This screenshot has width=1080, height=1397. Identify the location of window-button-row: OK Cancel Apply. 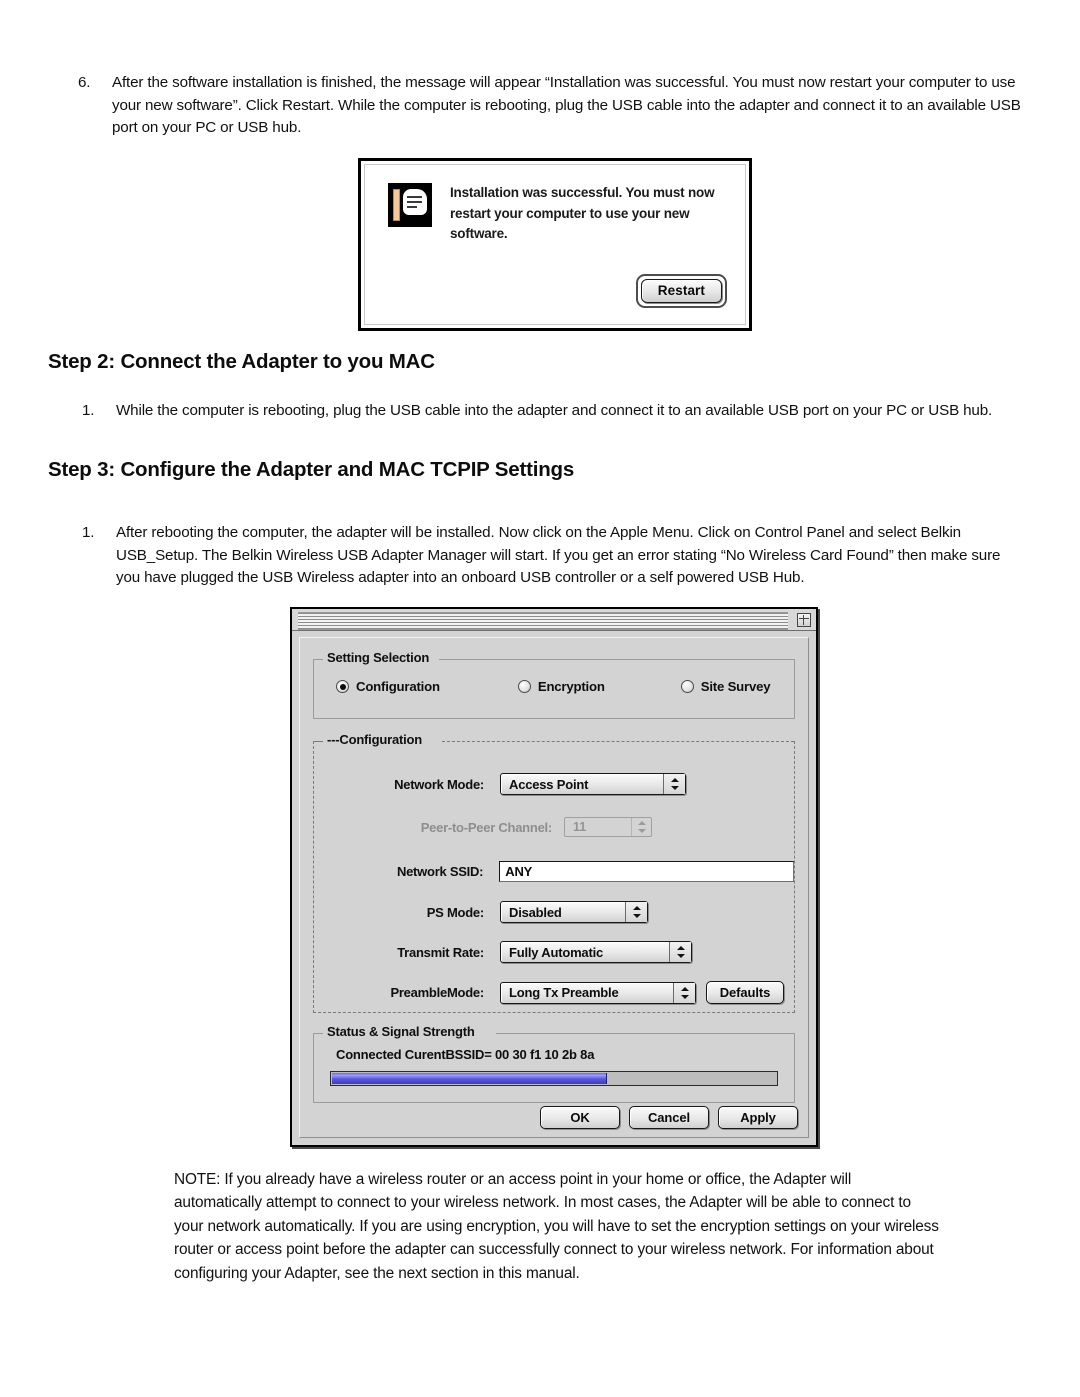
(669, 1117).